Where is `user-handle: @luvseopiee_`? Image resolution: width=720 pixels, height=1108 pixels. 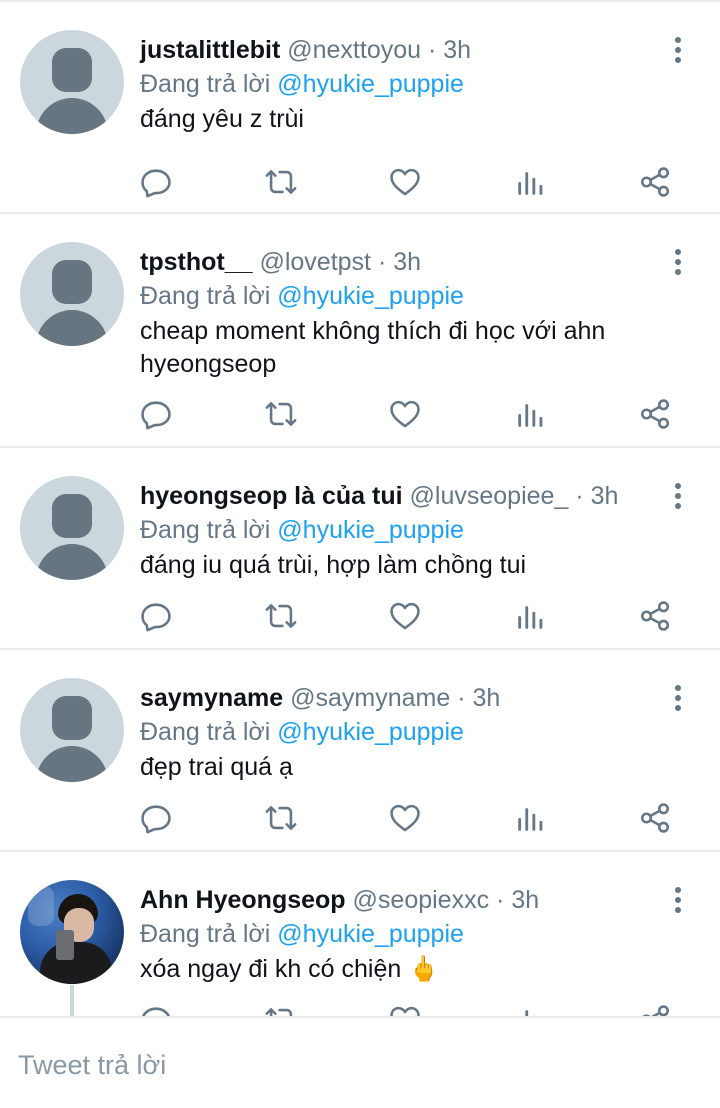
user-handle: @luvseopiee_ is located at coordinates (489, 496).